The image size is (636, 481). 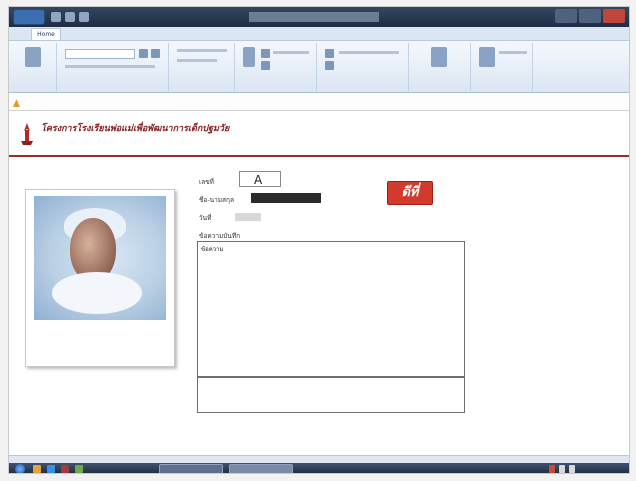 What do you see at coordinates (197, 60) in the screenshot?
I see `alignment-row` at bounding box center [197, 60].